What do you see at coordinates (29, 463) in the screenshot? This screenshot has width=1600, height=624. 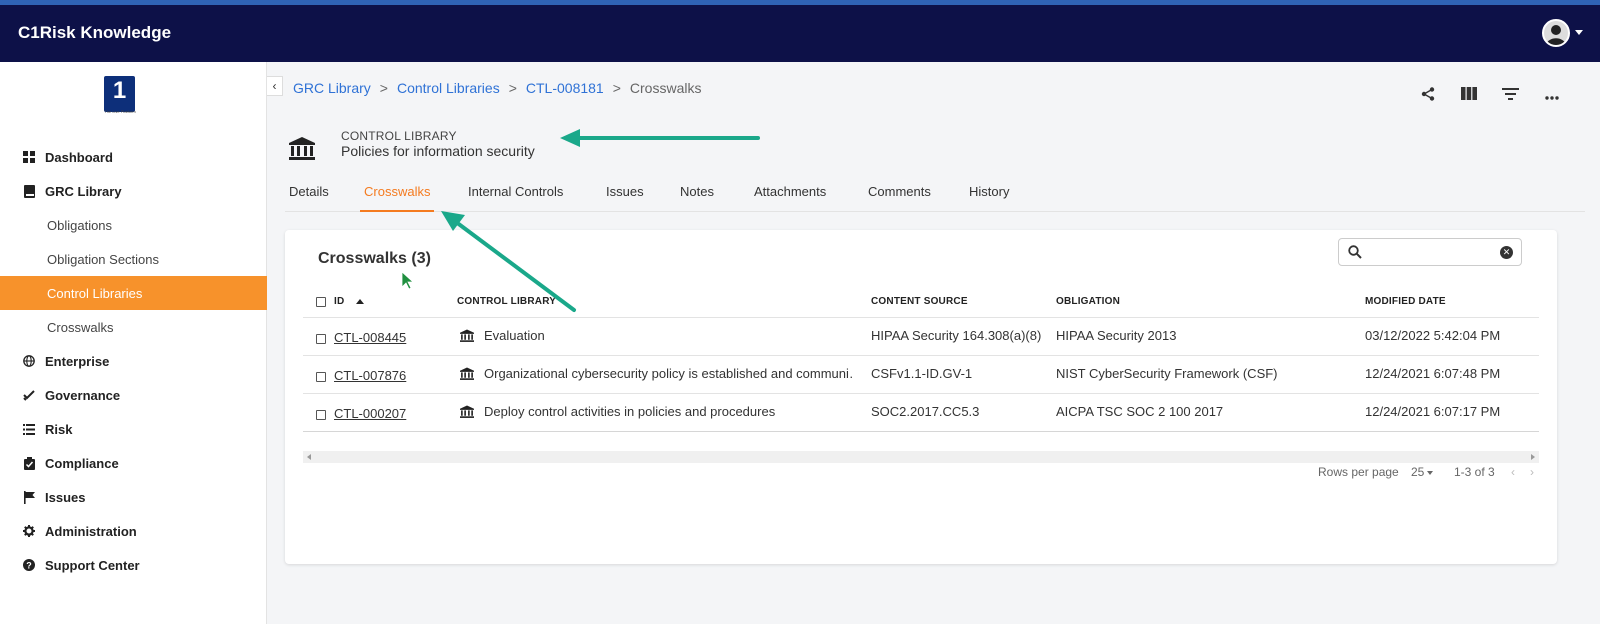 I see `clipboard-check-icon` at bounding box center [29, 463].